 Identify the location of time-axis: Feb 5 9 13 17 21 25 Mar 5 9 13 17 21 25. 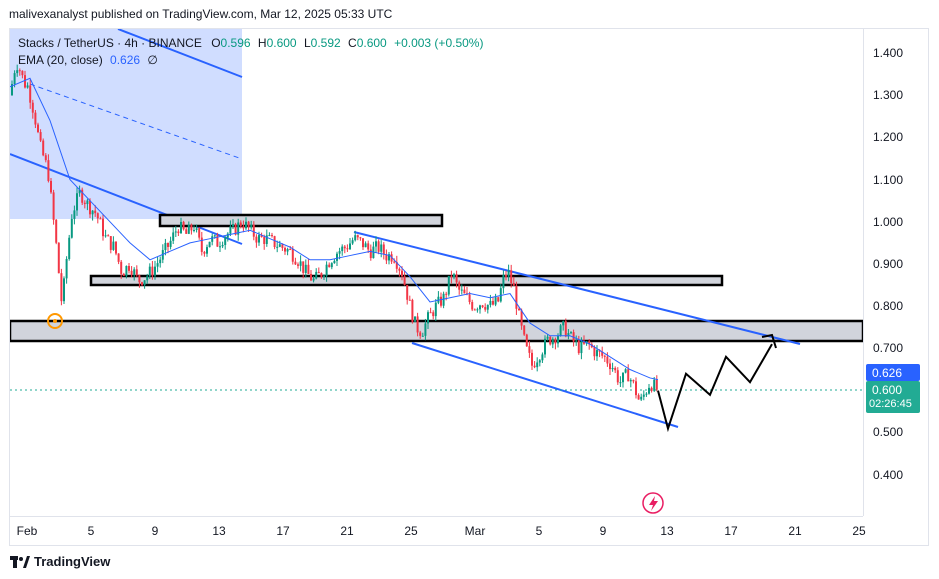
(438, 531).